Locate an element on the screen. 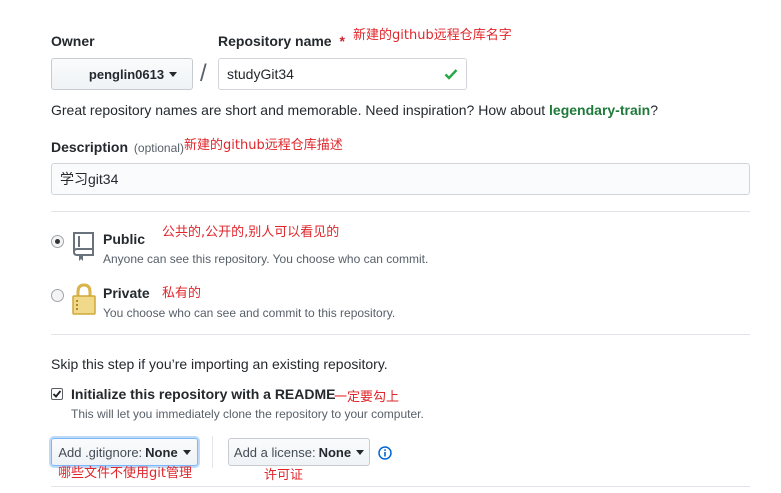  public-option-label: Public is located at coordinates (124, 239).